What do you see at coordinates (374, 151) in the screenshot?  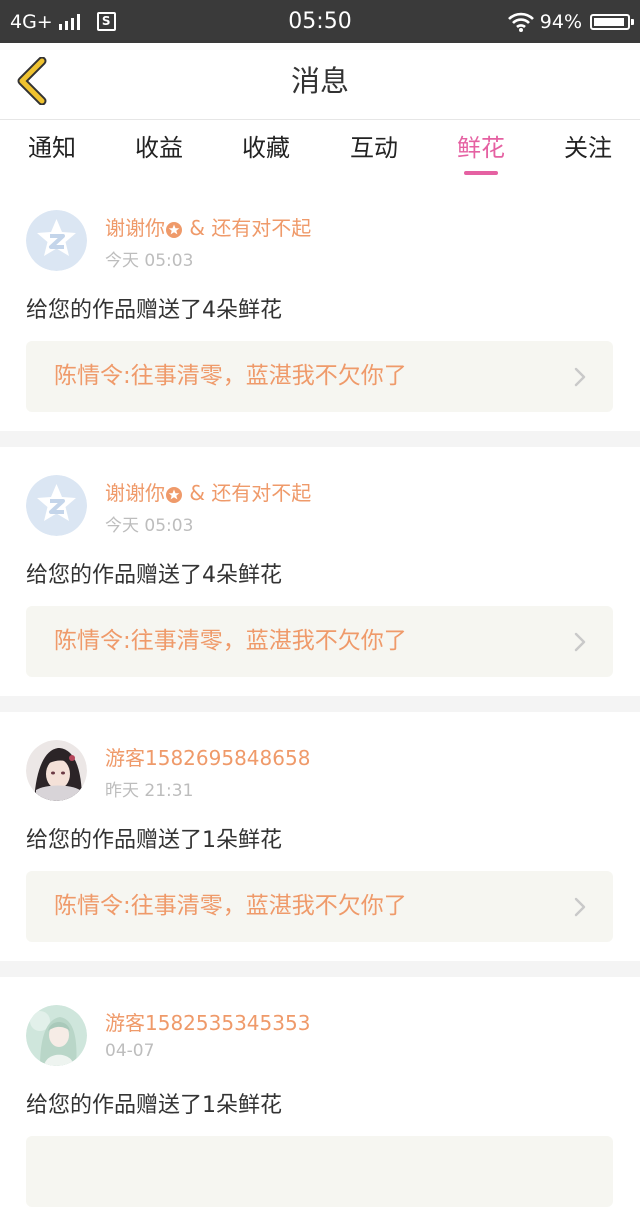 I see `tab-interactions: 互动` at bounding box center [374, 151].